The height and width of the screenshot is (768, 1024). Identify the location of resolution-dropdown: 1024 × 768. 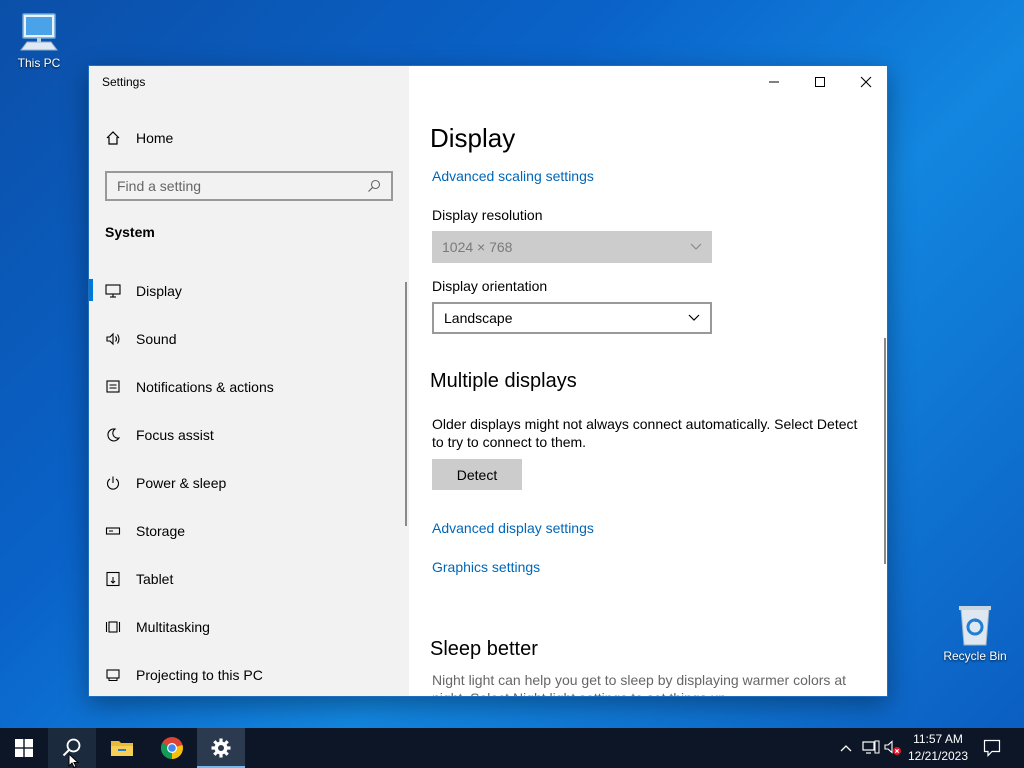
(572, 247).